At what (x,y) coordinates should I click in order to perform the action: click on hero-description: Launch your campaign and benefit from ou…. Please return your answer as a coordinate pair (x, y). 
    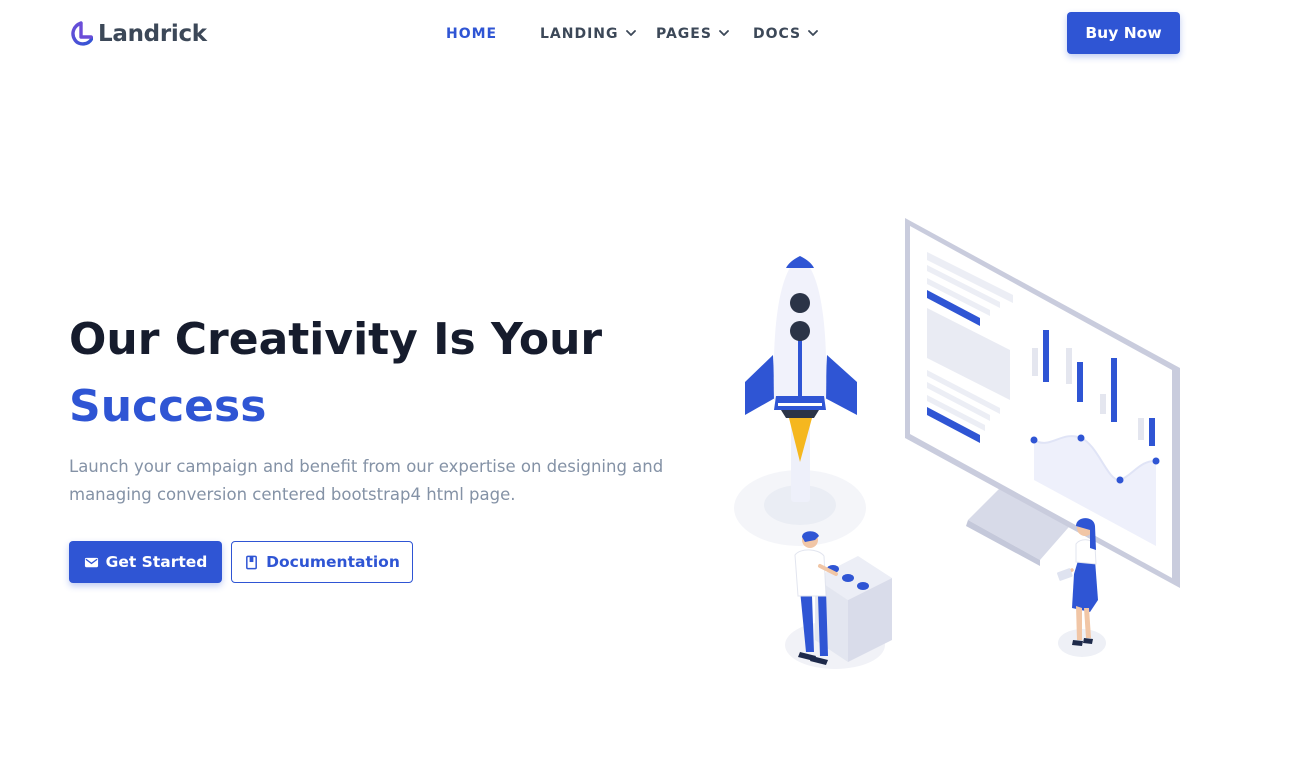
    Looking at the image, I should click on (366, 480).